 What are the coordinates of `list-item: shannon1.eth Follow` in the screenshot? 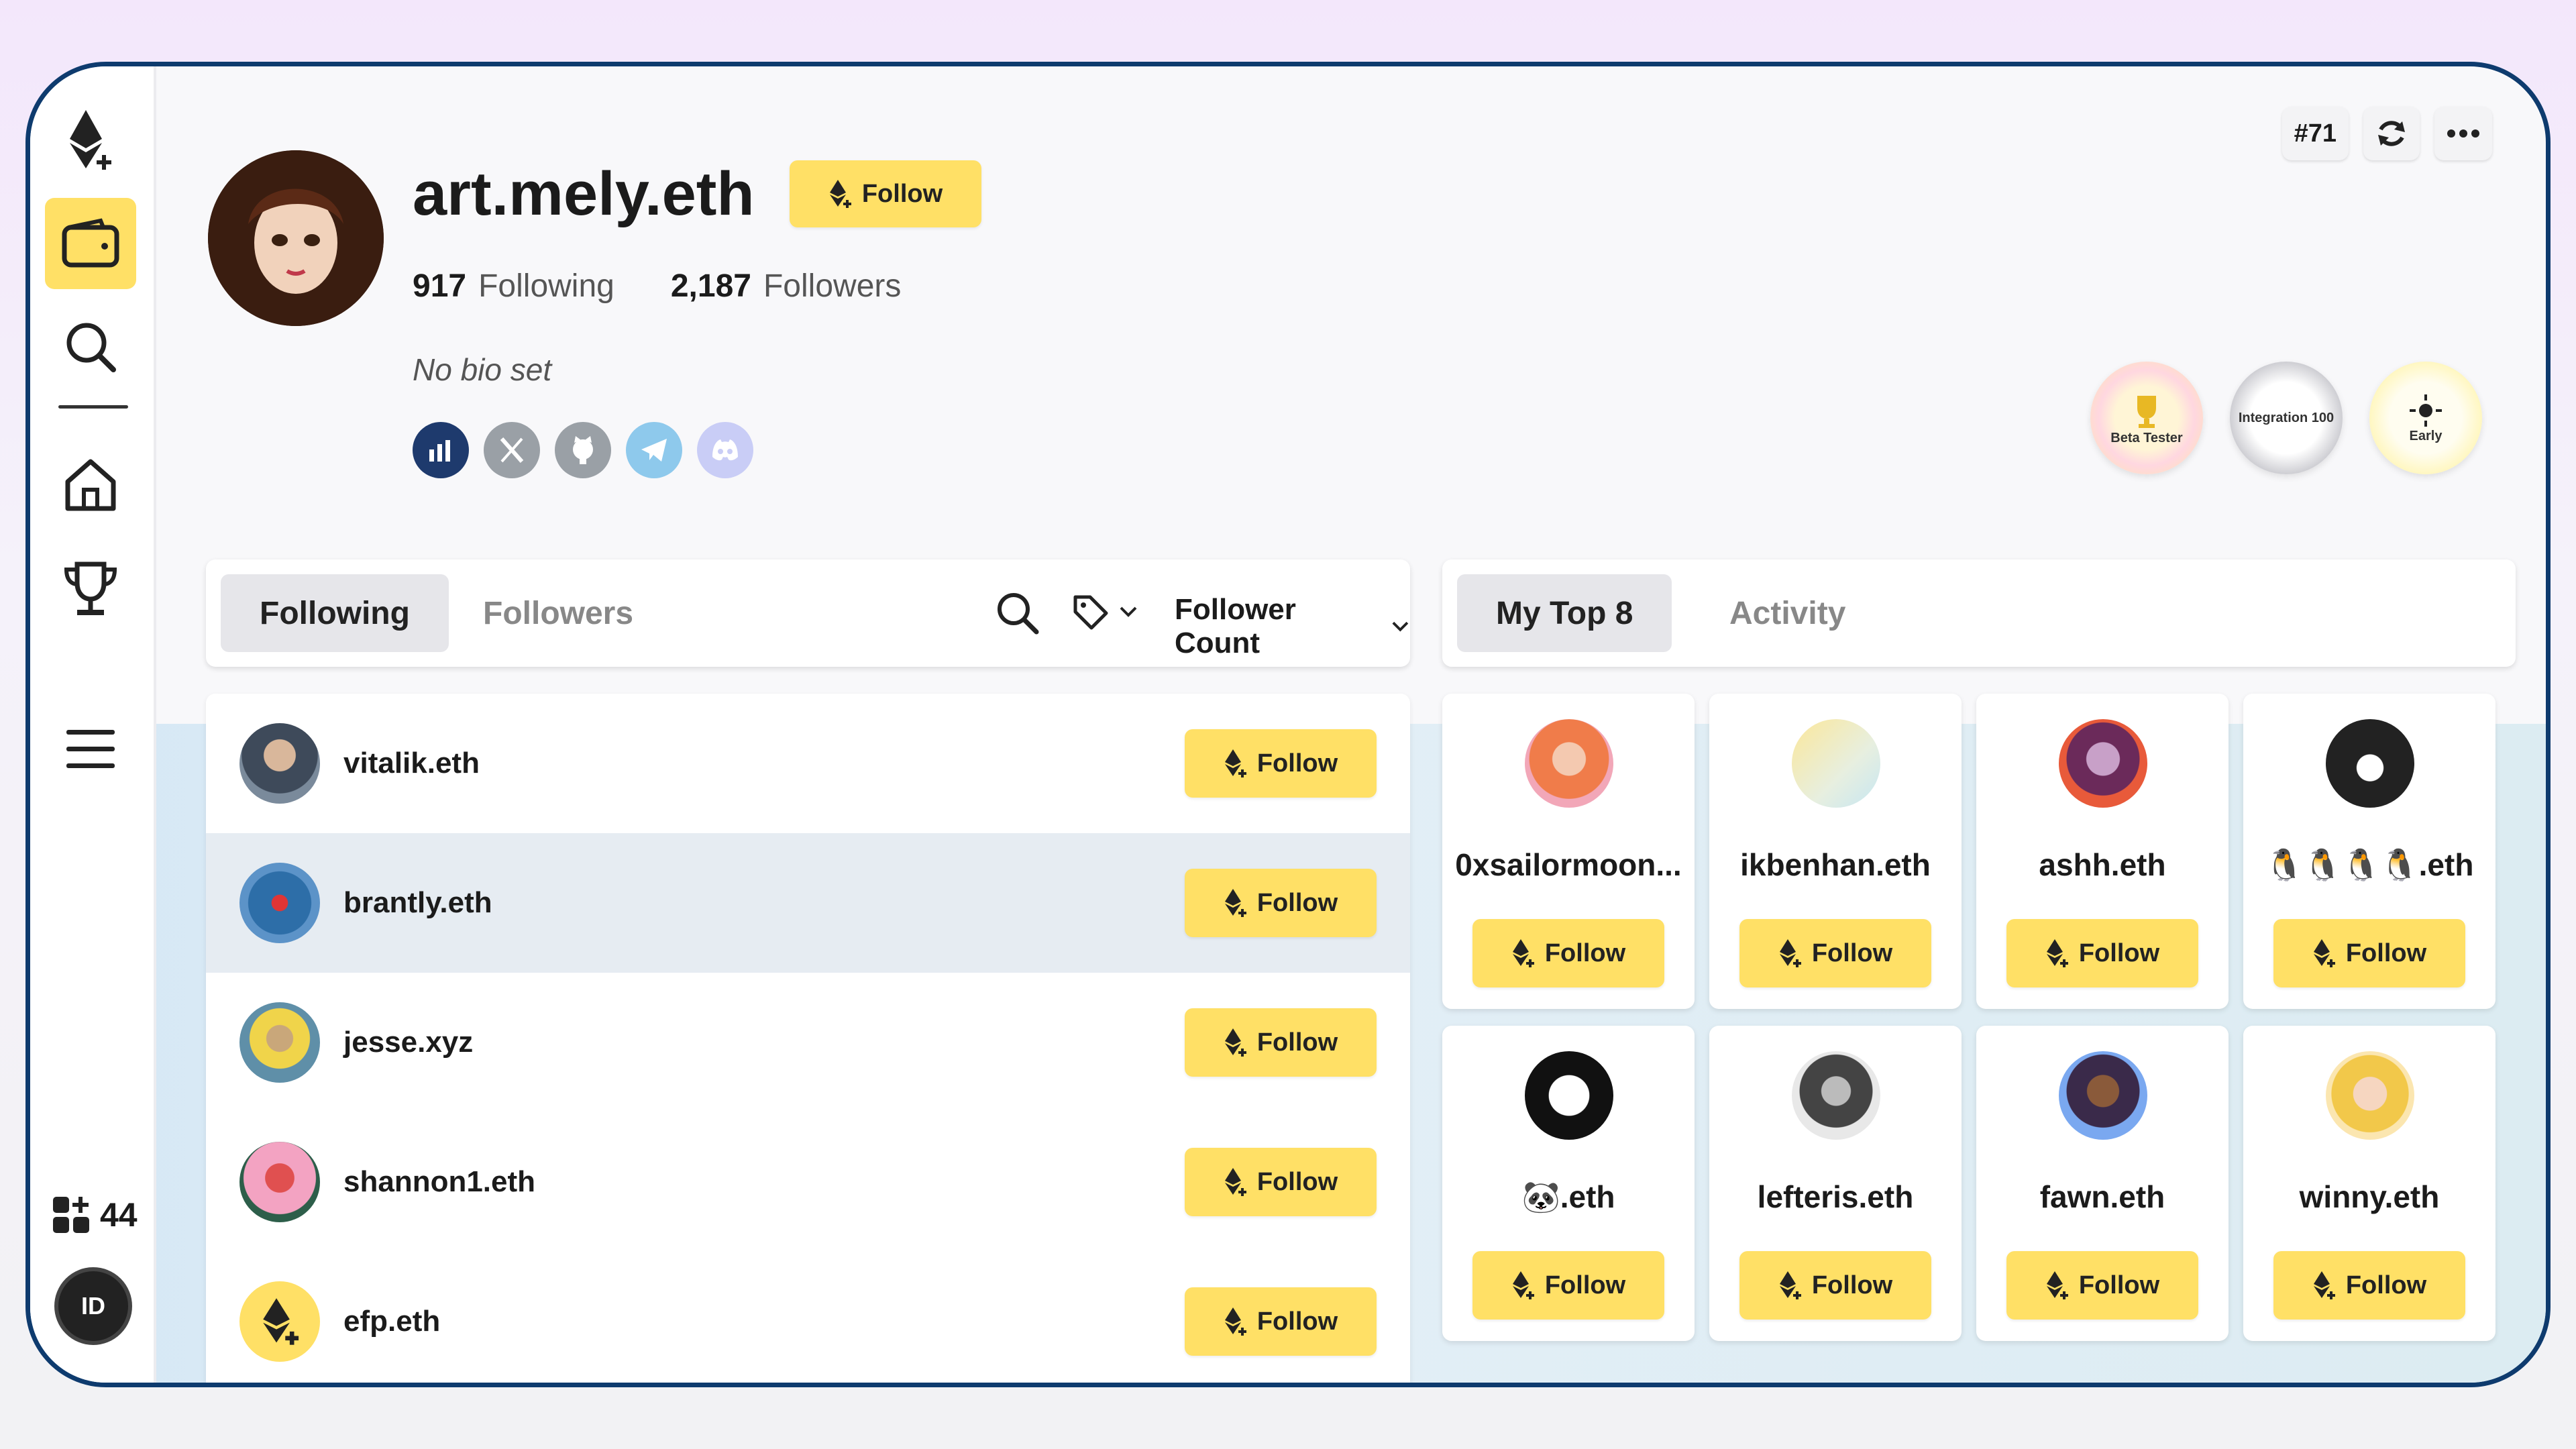 It's located at (808, 1182).